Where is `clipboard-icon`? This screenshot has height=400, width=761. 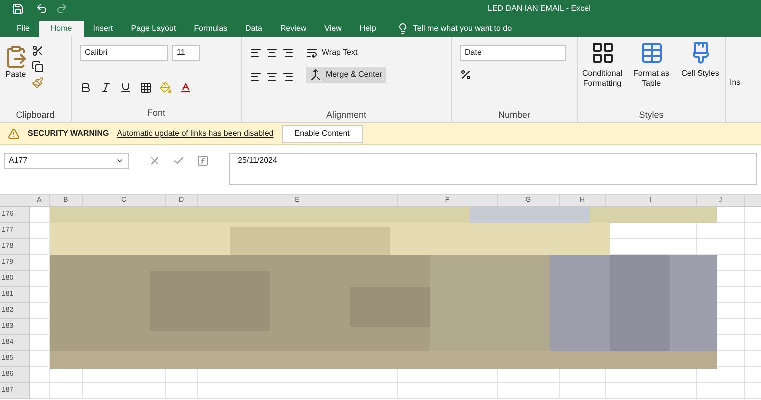
clipboard-icon is located at coordinates (16, 57).